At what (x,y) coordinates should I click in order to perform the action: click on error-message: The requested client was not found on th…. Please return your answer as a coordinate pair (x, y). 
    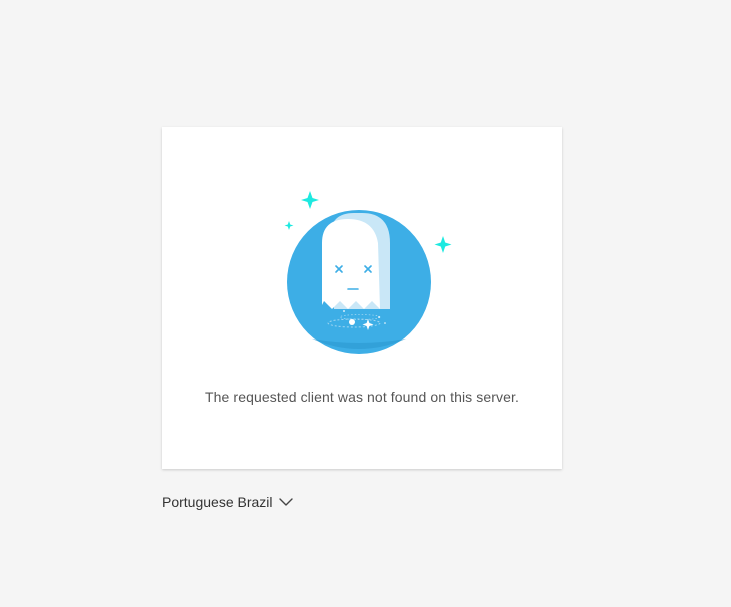
    Looking at the image, I should click on (362, 397).